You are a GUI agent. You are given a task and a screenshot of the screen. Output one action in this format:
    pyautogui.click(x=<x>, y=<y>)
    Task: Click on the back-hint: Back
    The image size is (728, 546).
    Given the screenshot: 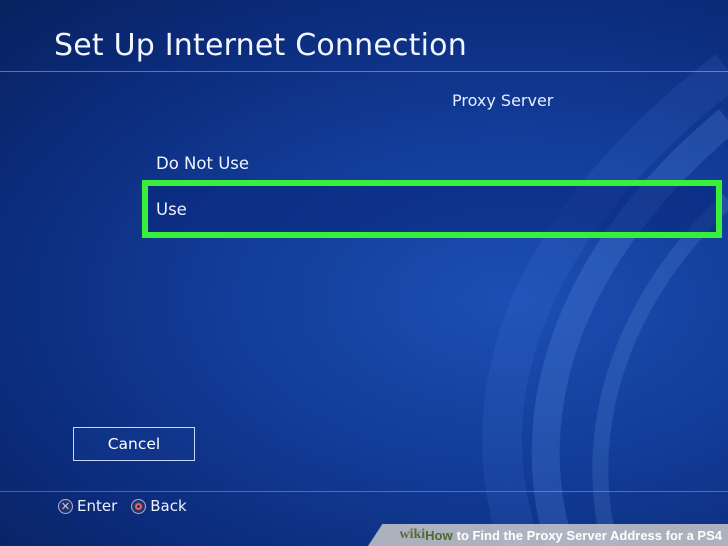 What is the action you would take?
    pyautogui.click(x=159, y=506)
    